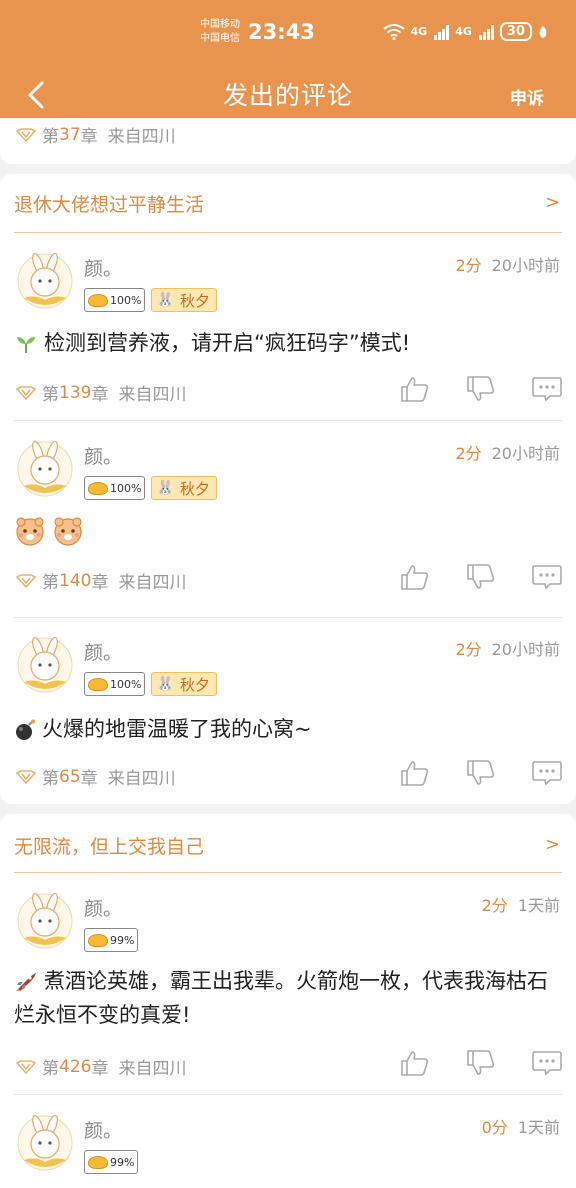  I want to click on sprout-icon, so click(26, 345).